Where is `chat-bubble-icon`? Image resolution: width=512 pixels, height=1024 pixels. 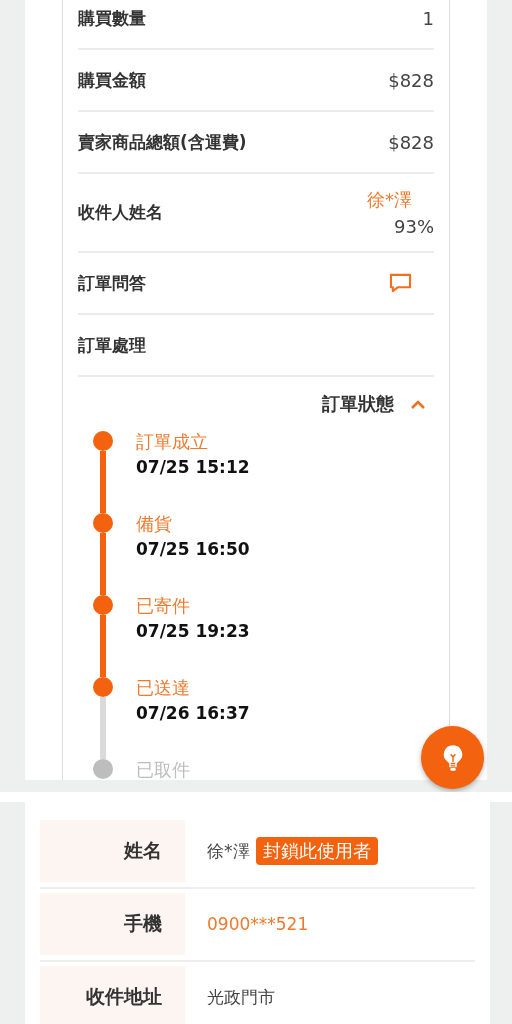 chat-bubble-icon is located at coordinates (400, 283).